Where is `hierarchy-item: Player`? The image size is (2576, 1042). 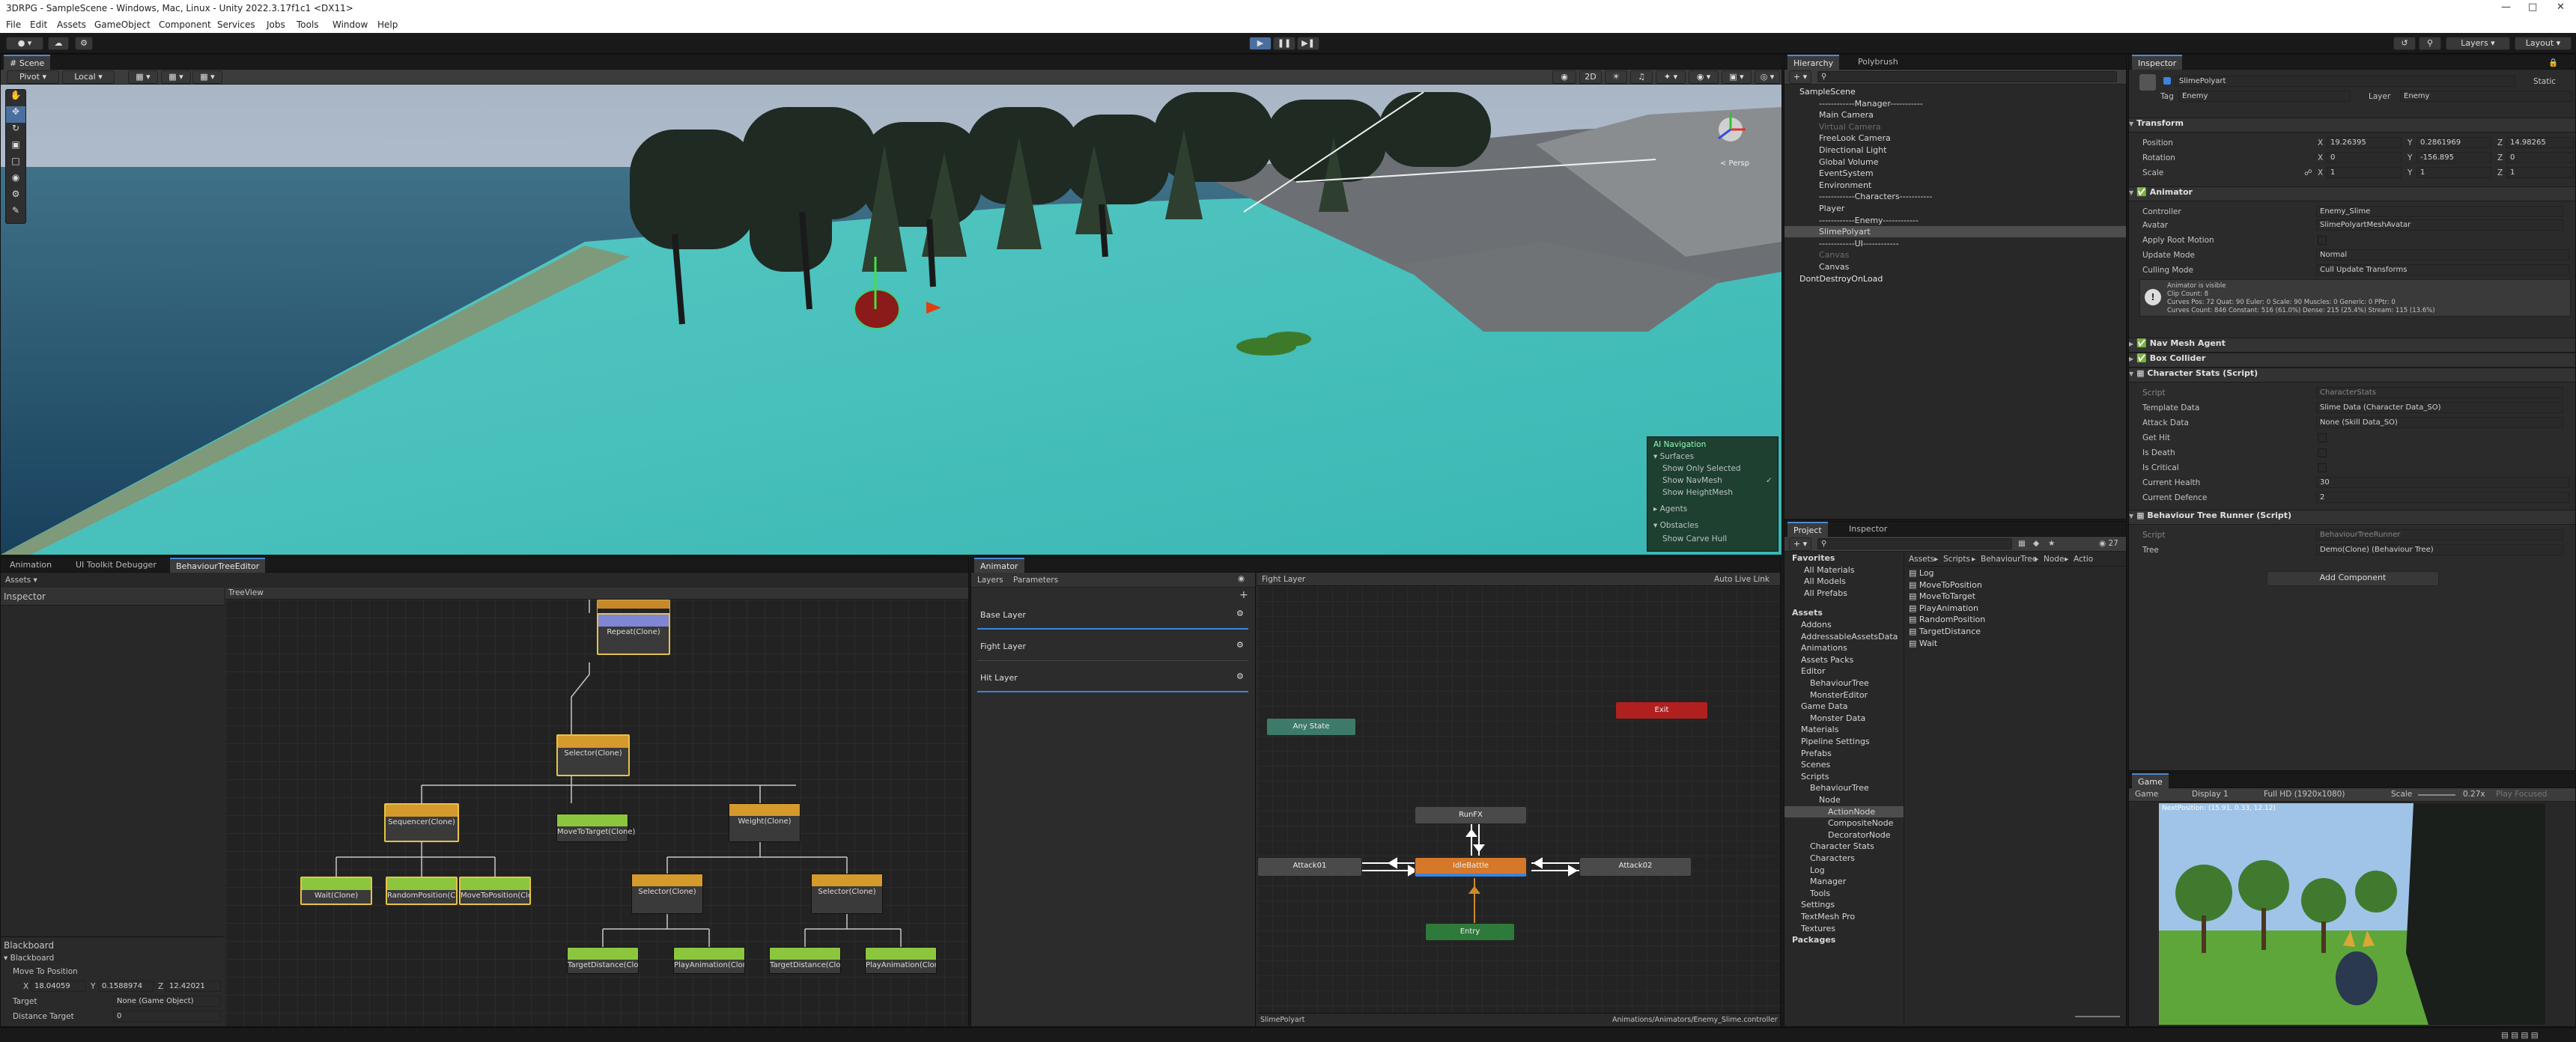 hierarchy-item: Player is located at coordinates (1955, 208).